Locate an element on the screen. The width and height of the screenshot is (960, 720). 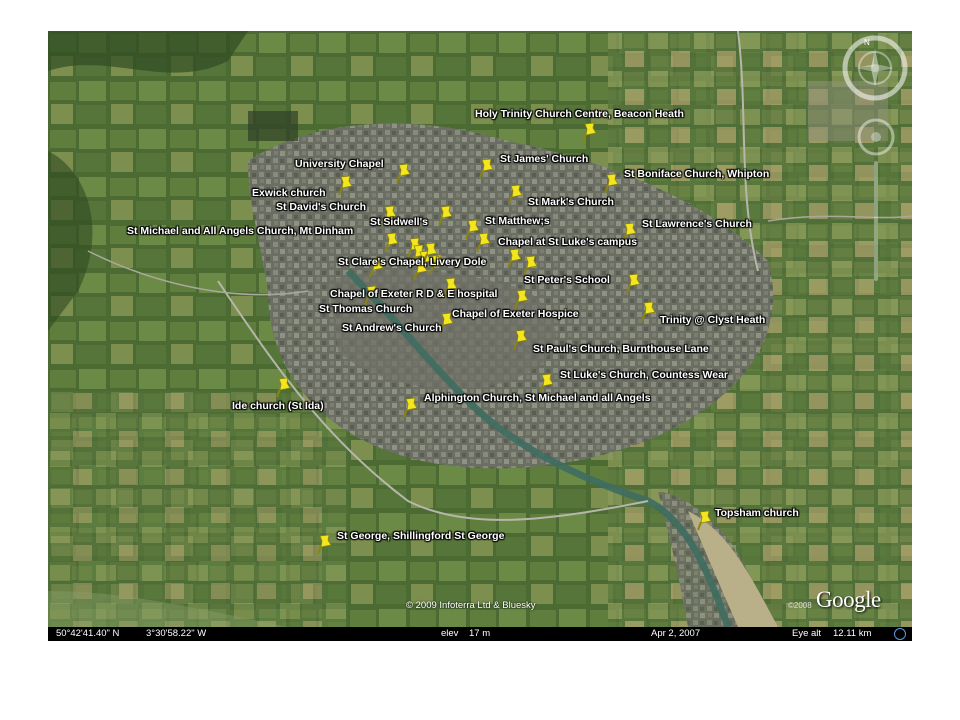
longitude-readout: 3°30'58.22" W is located at coordinates (176, 633).